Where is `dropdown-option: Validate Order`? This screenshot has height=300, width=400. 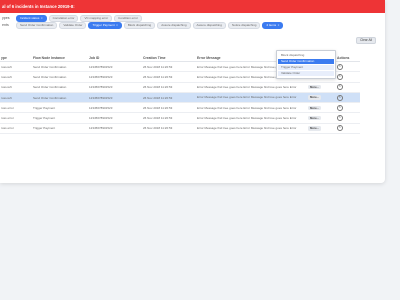
dropdown-option: Validate Order is located at coordinates (306, 73).